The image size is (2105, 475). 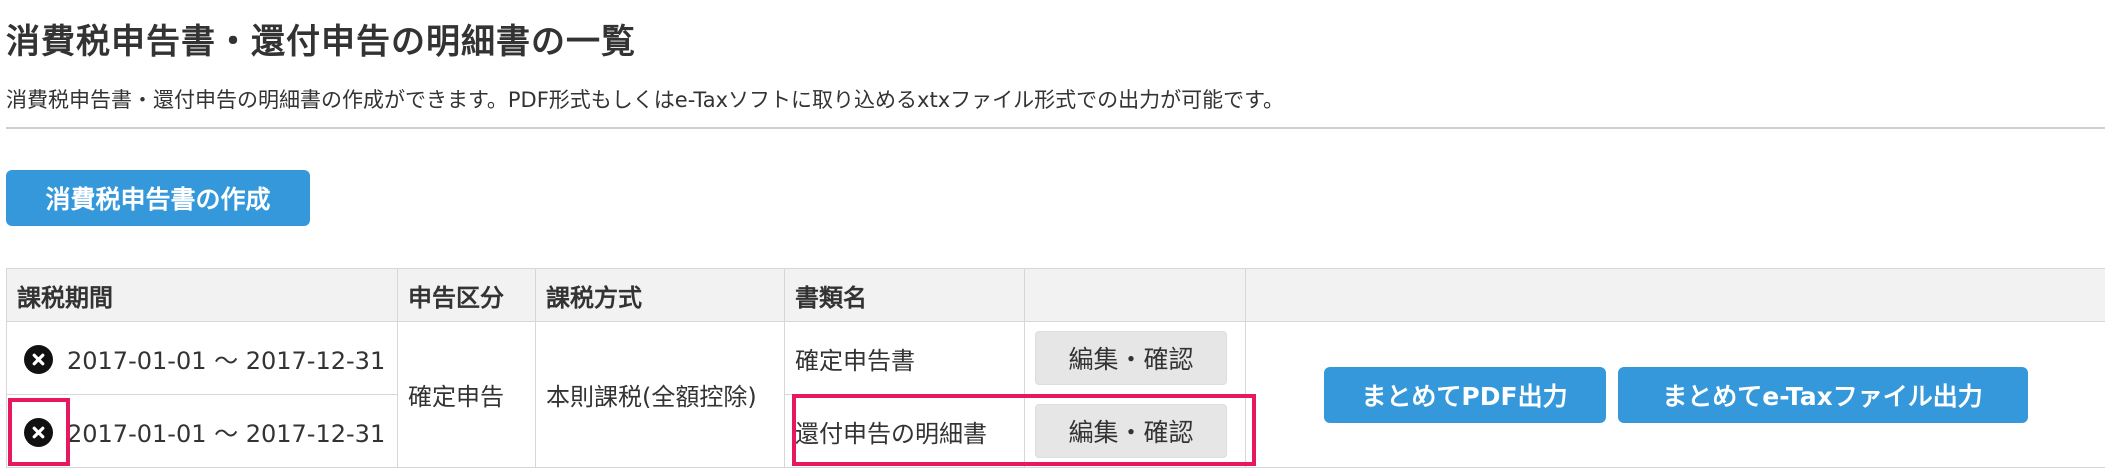 What do you see at coordinates (1822, 394) in the screenshot?
I see `bulk-etax-export-button: まとめてe-Taxファイル出力` at bounding box center [1822, 394].